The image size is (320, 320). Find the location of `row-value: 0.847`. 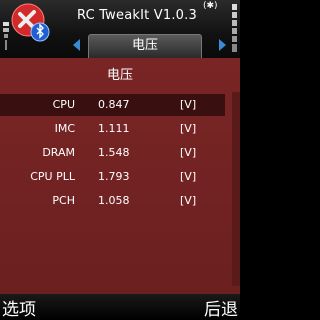

row-value: 0.847 is located at coordinates (114, 104).